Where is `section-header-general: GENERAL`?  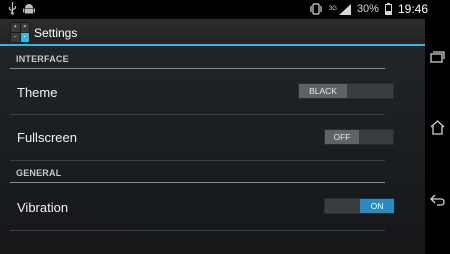
section-header-general: GENERAL is located at coordinates (197, 173).